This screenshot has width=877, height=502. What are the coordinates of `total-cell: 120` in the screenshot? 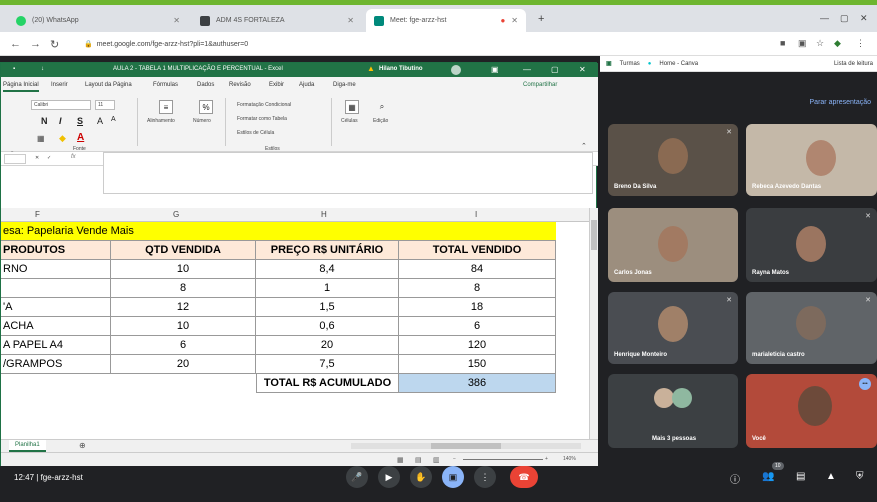 It's located at (477, 345).